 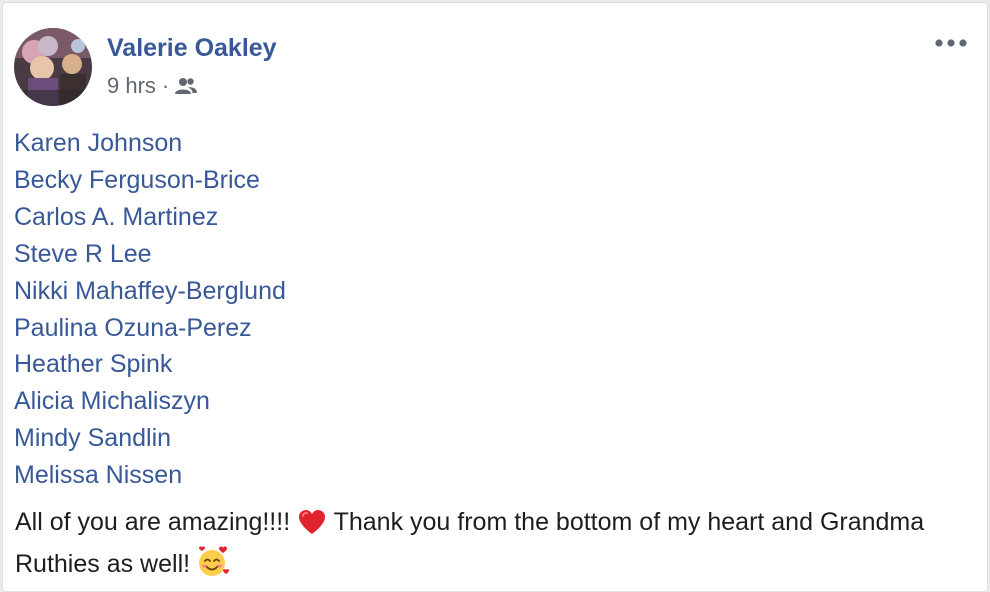 What do you see at coordinates (150, 291) in the screenshot?
I see `tagged-person-link: Nikki Mahaffey-Berglund` at bounding box center [150, 291].